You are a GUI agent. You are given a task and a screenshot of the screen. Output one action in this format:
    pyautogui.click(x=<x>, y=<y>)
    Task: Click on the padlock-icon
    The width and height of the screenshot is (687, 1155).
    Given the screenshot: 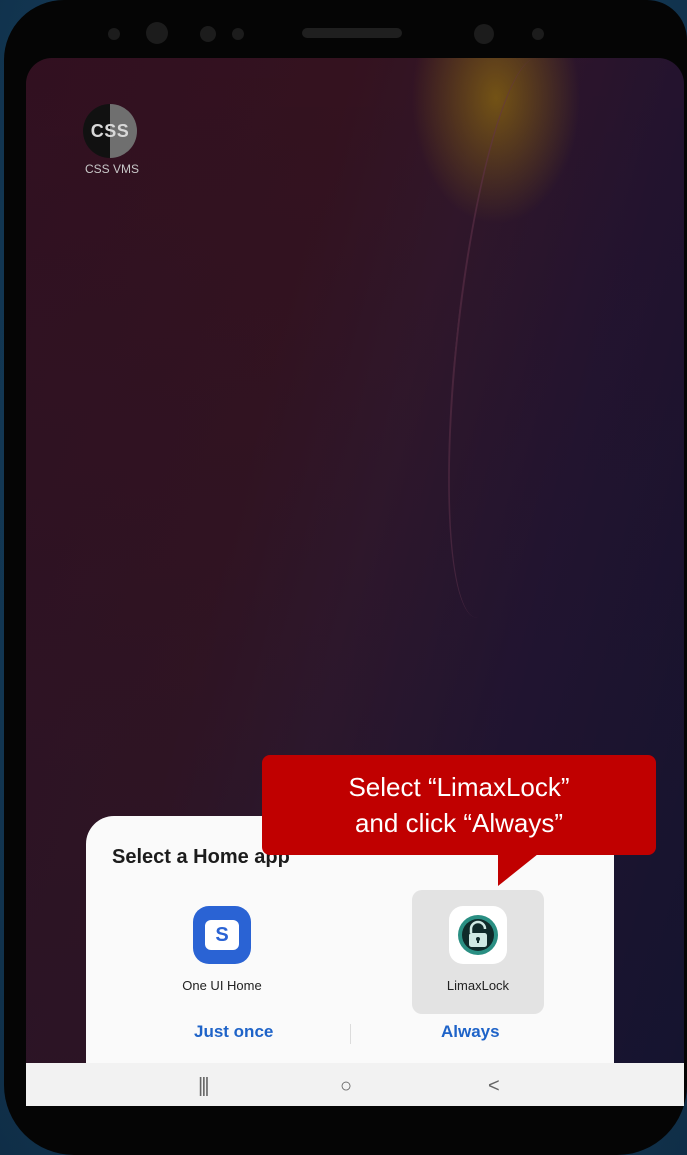 What is the action you would take?
    pyautogui.click(x=478, y=935)
    